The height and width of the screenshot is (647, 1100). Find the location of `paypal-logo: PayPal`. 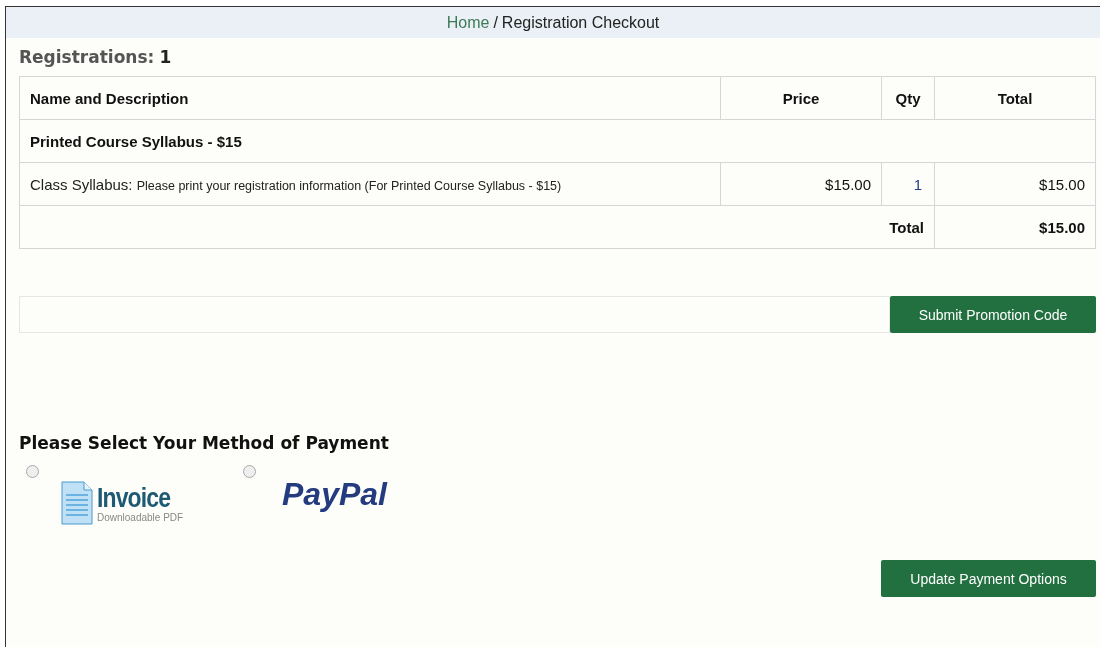

paypal-logo: PayPal is located at coordinates (334, 494).